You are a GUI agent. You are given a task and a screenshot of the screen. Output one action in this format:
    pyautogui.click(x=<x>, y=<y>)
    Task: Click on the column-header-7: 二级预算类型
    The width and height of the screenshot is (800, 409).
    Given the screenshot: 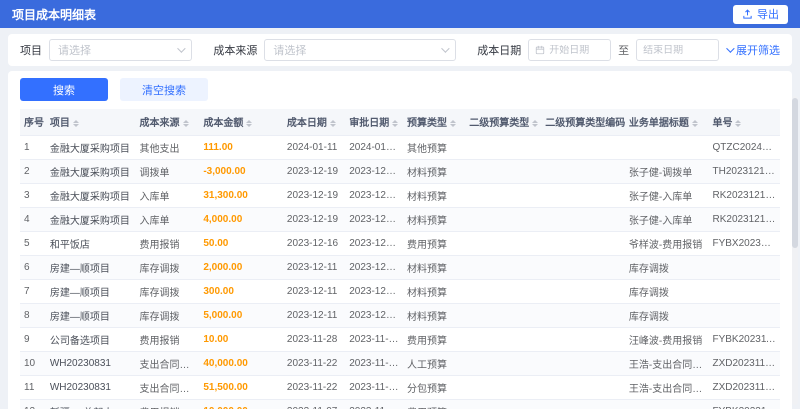 What is the action you would take?
    pyautogui.click(x=503, y=122)
    